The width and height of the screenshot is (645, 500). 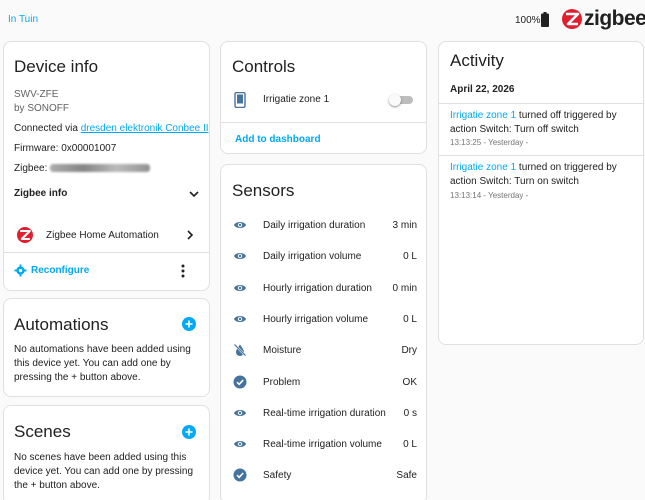 I want to click on switch-thumb, so click(x=395, y=100).